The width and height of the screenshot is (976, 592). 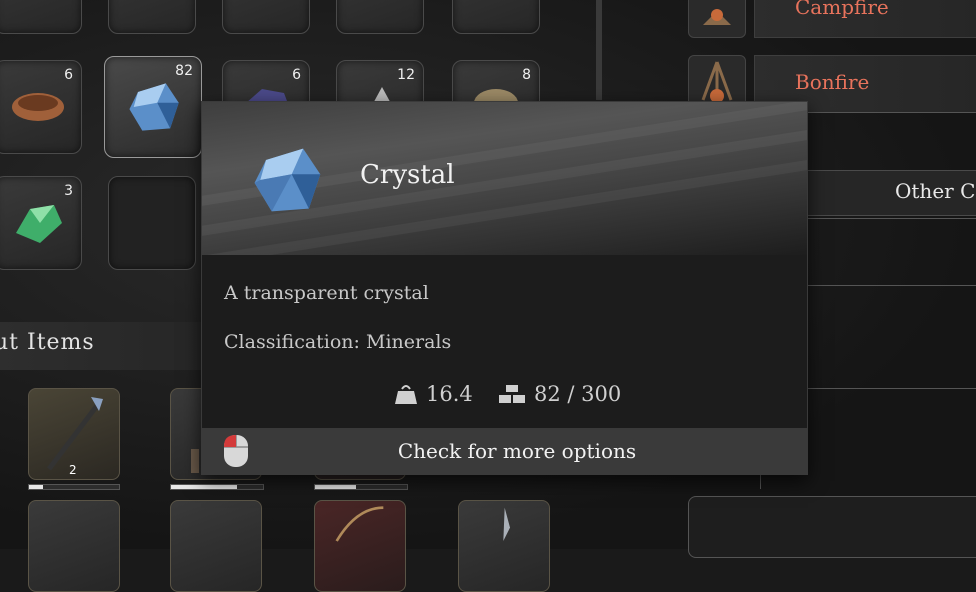 I want to click on green-gem-icon, so click(x=39, y=224).